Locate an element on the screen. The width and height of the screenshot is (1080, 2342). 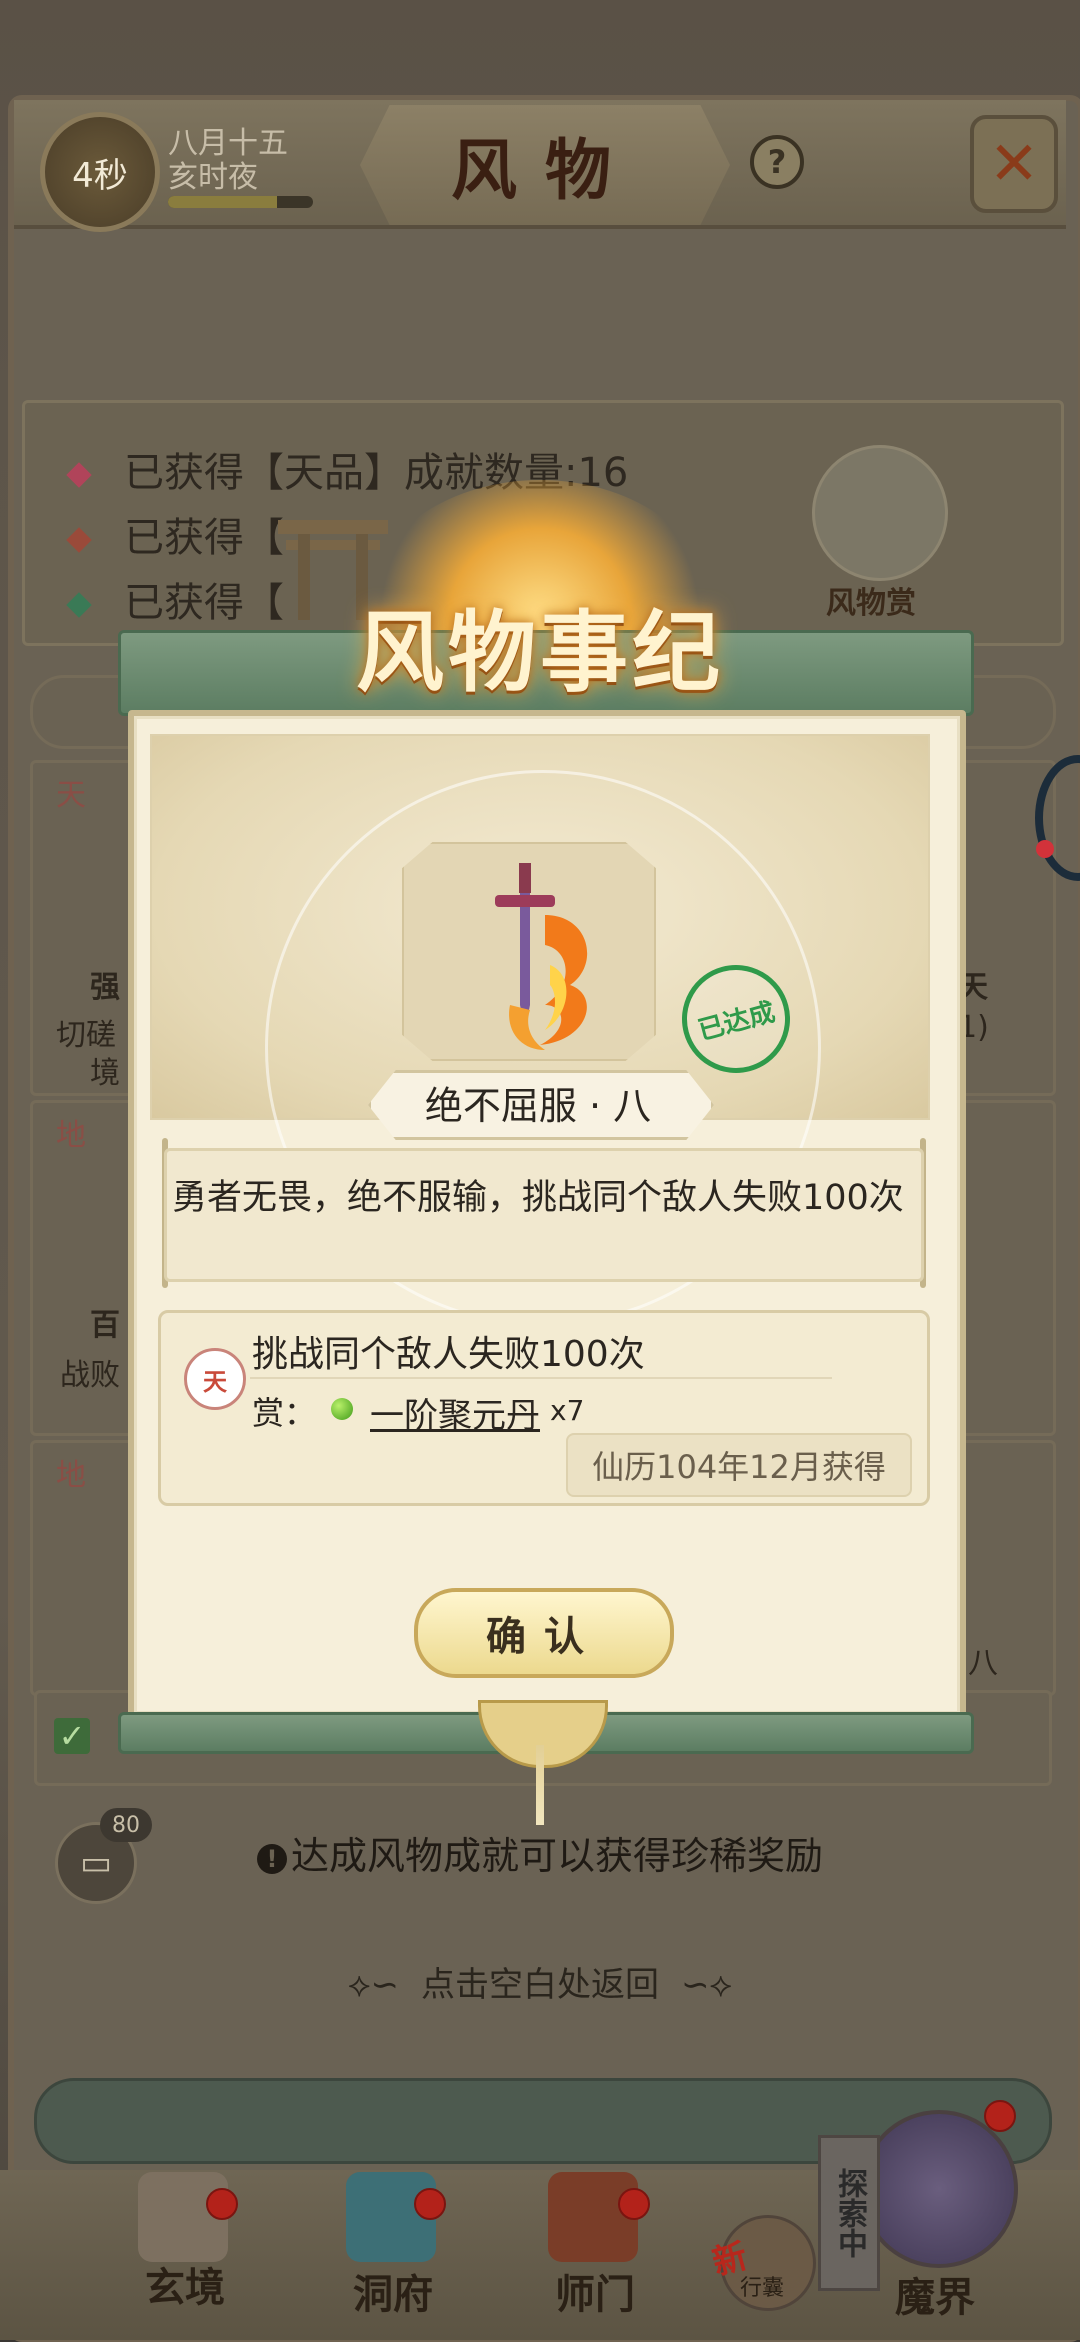
page-title: 风物 is located at coordinates (545, 170).